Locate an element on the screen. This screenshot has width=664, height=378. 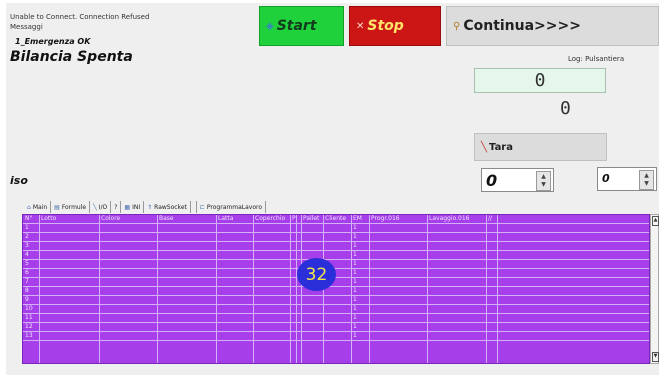
stop-icon: ✕ is located at coordinates (360, 26).